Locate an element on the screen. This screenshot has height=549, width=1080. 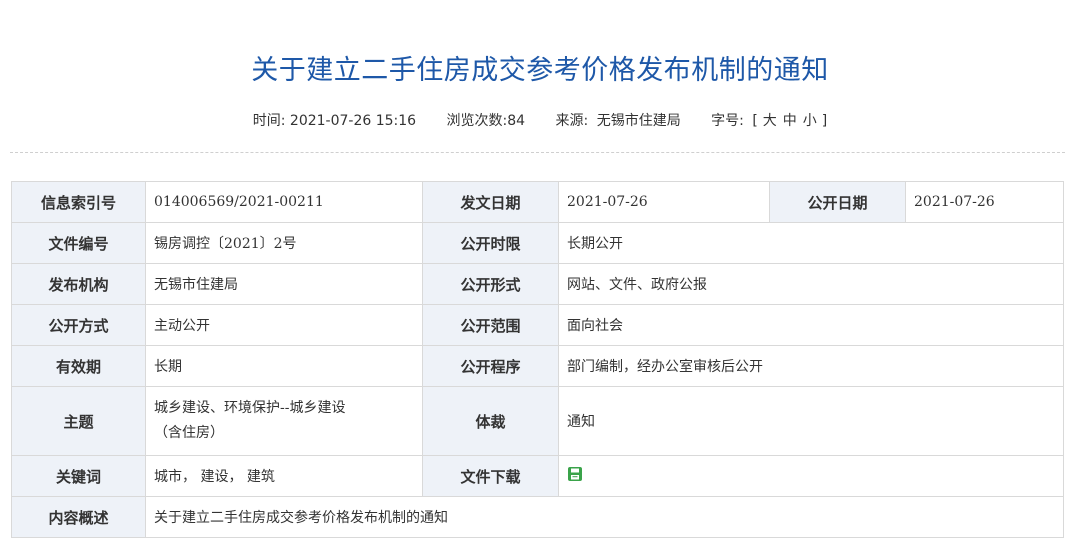
topic-value: 城乡建设、环境保护--城乡建设 （含住房） is located at coordinates (284, 421).